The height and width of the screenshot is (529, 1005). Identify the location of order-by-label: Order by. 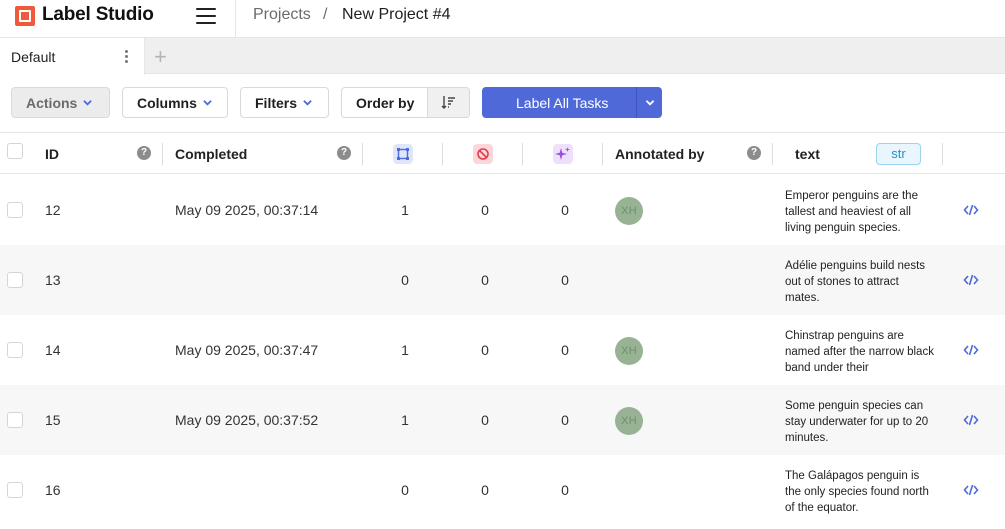
(385, 103).